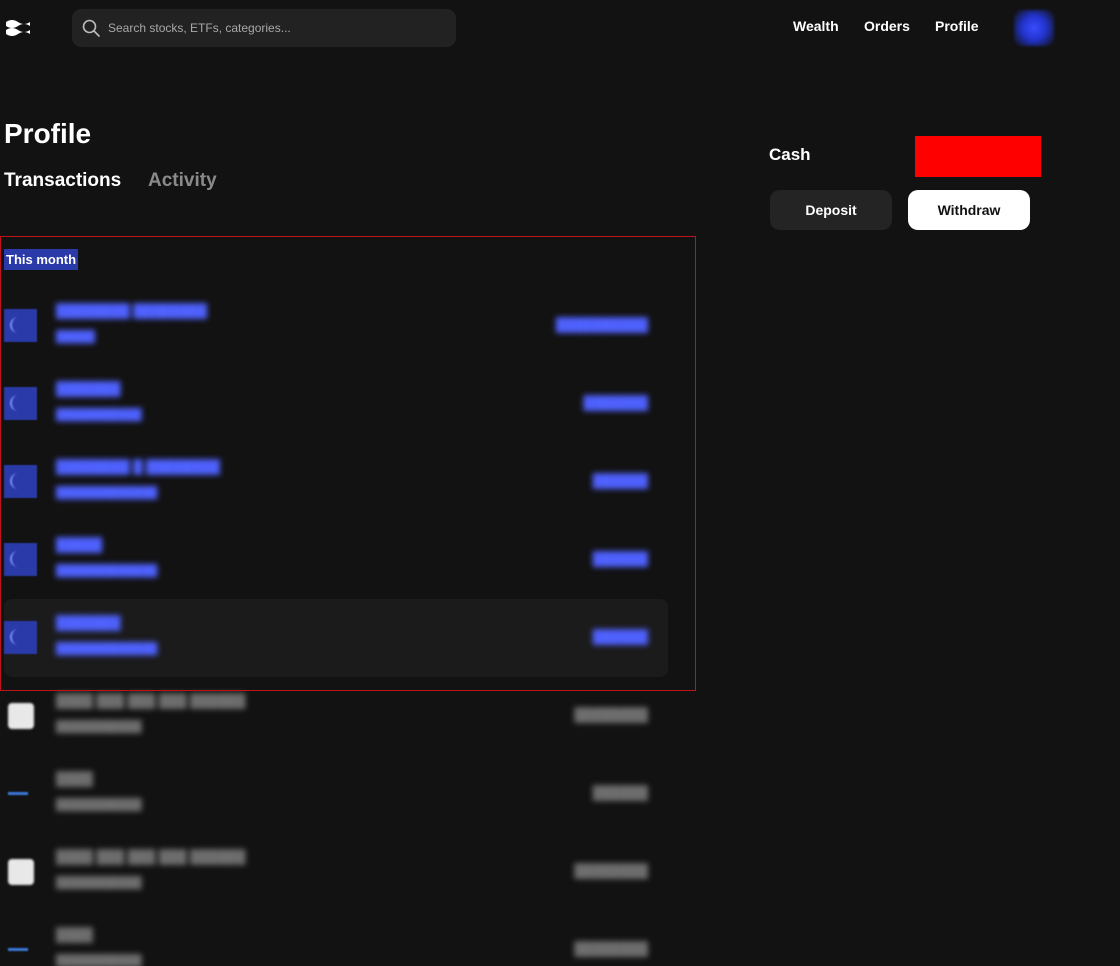 The width and height of the screenshot is (1120, 966). I want to click on logo-icon, so click(18, 28).